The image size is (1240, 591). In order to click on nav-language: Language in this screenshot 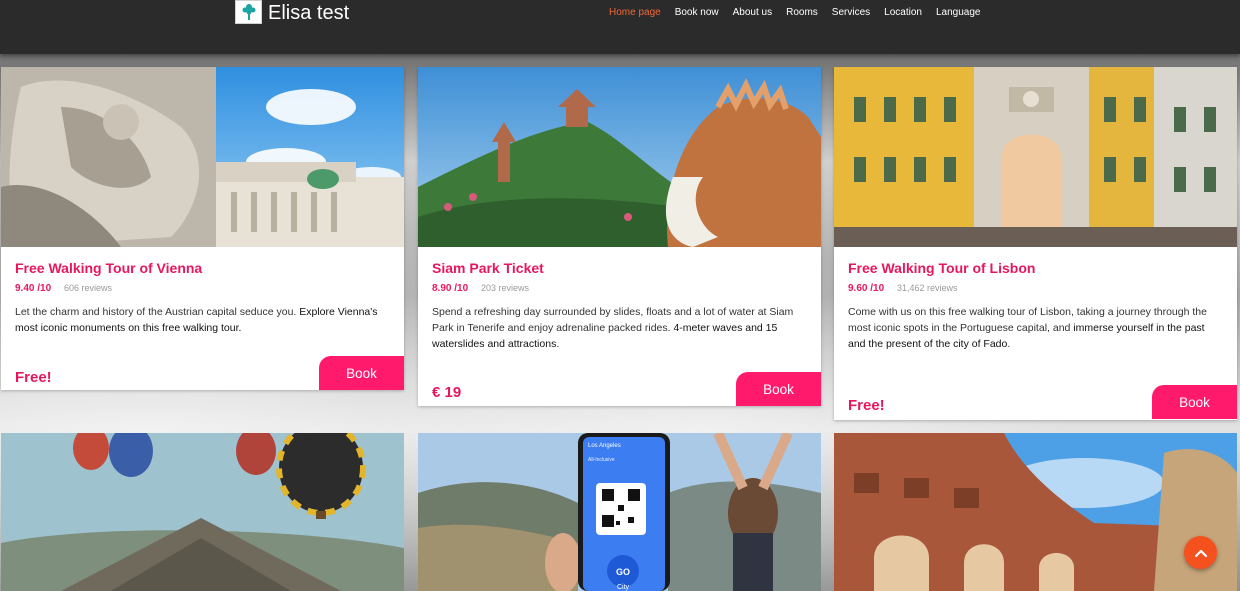, I will do `click(958, 13)`.